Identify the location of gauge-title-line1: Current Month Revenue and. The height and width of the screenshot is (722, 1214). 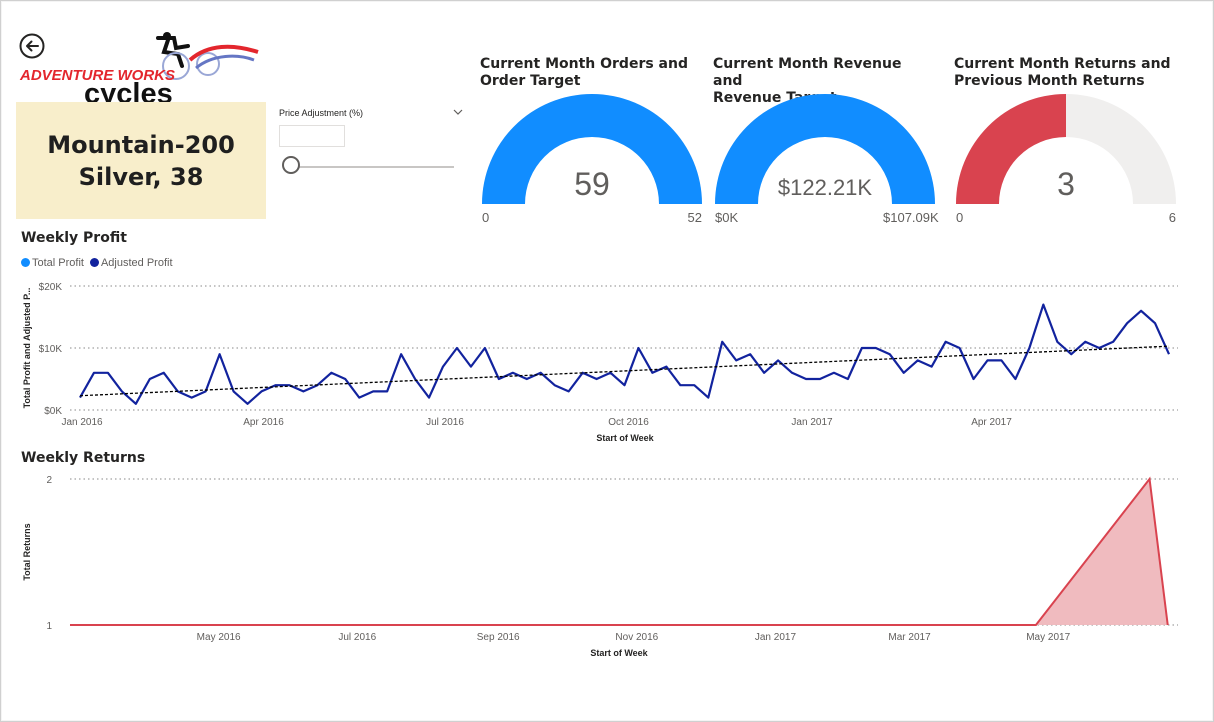
(807, 72).